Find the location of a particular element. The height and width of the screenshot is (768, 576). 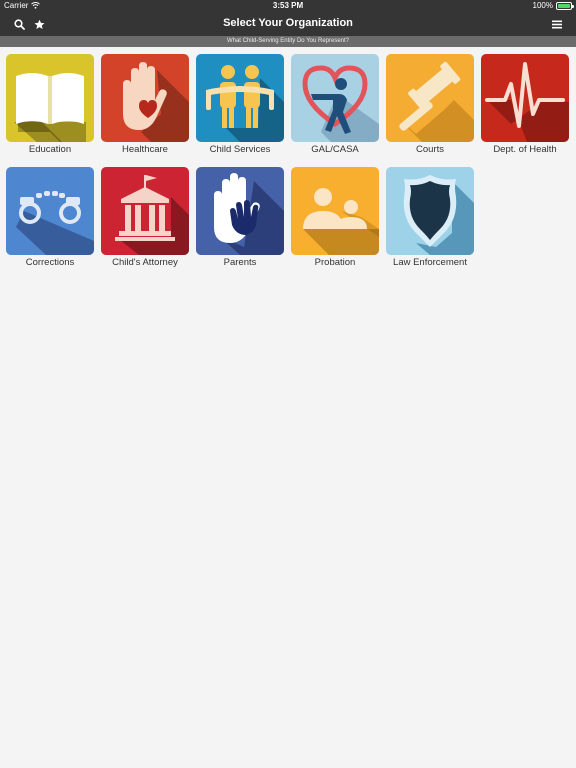

menu-button is located at coordinates (557, 24).